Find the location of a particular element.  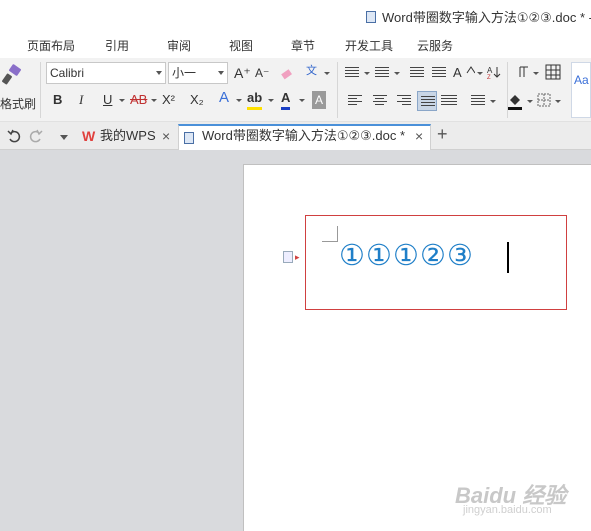

numbered-list-icon is located at coordinates (382, 73).